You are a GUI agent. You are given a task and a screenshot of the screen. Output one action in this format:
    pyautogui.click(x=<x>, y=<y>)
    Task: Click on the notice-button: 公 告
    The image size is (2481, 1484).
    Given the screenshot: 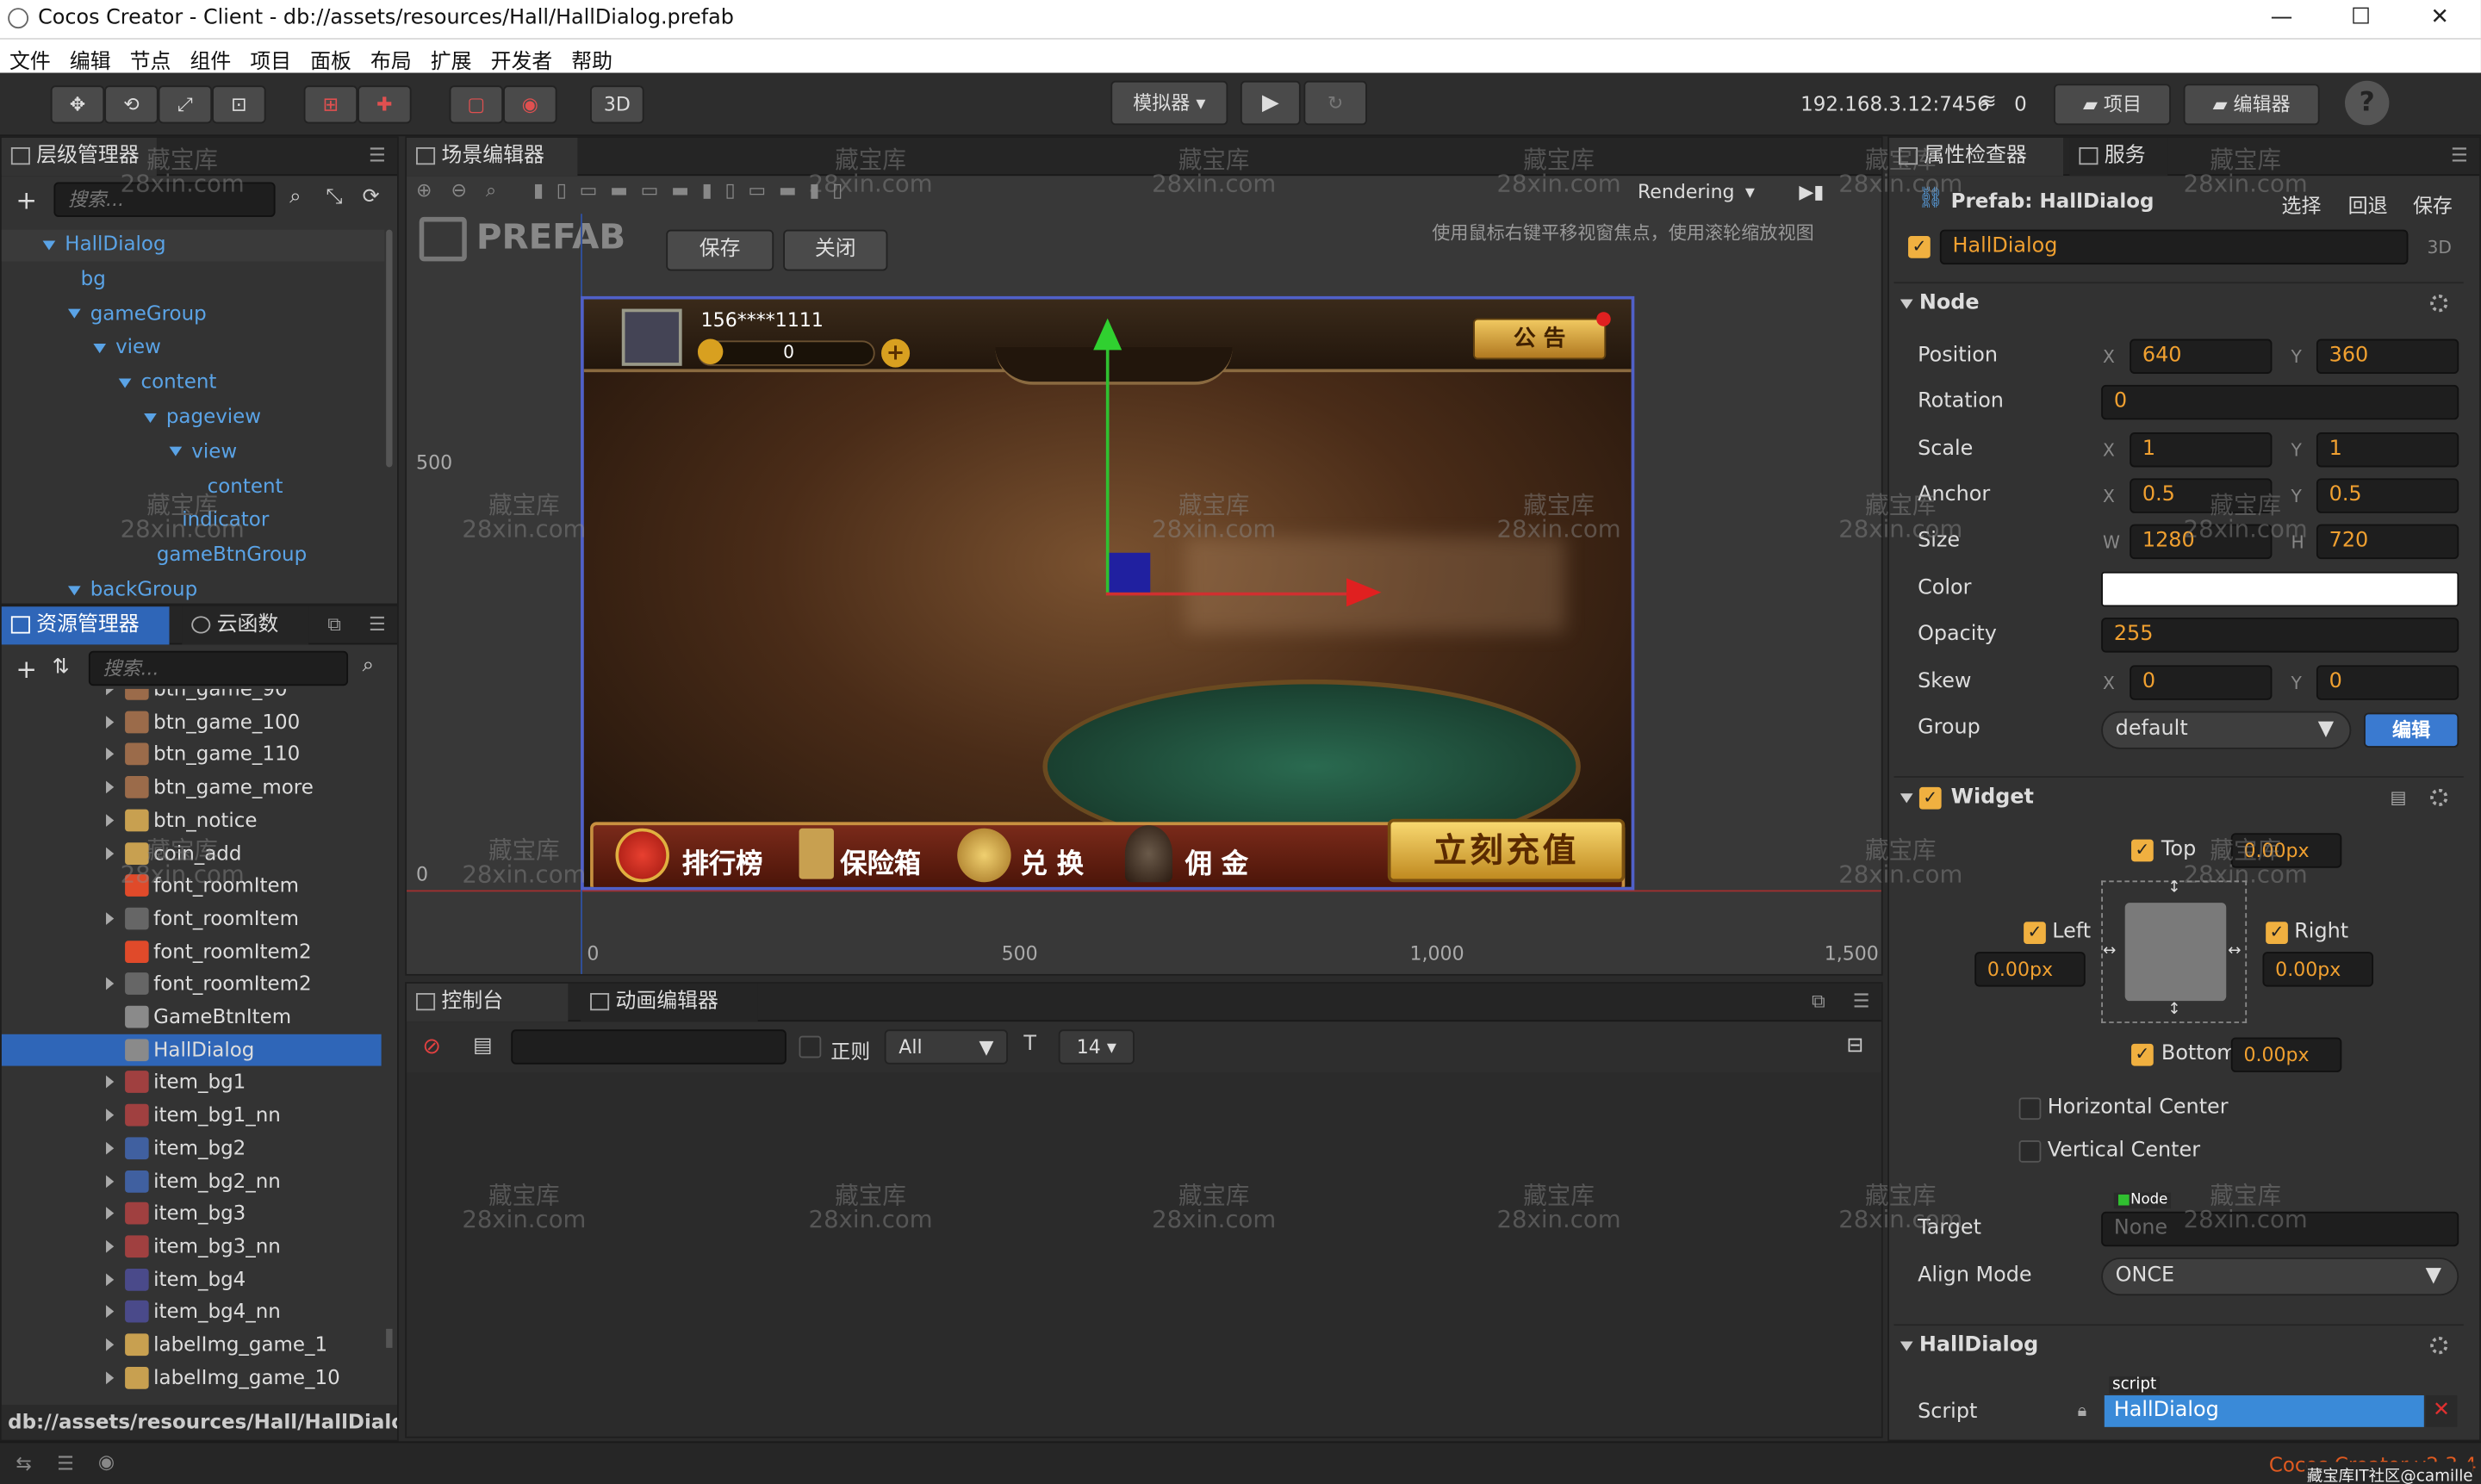 What is the action you would take?
    pyautogui.click(x=1540, y=339)
    